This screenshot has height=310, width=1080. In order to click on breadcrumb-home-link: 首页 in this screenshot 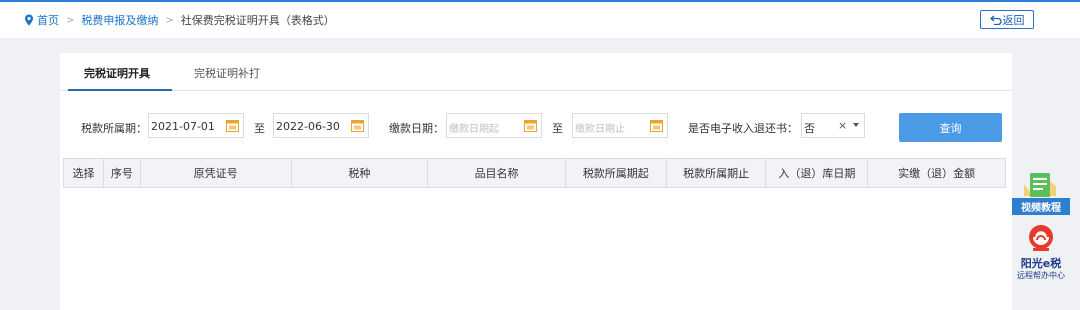, I will do `click(48, 20)`.